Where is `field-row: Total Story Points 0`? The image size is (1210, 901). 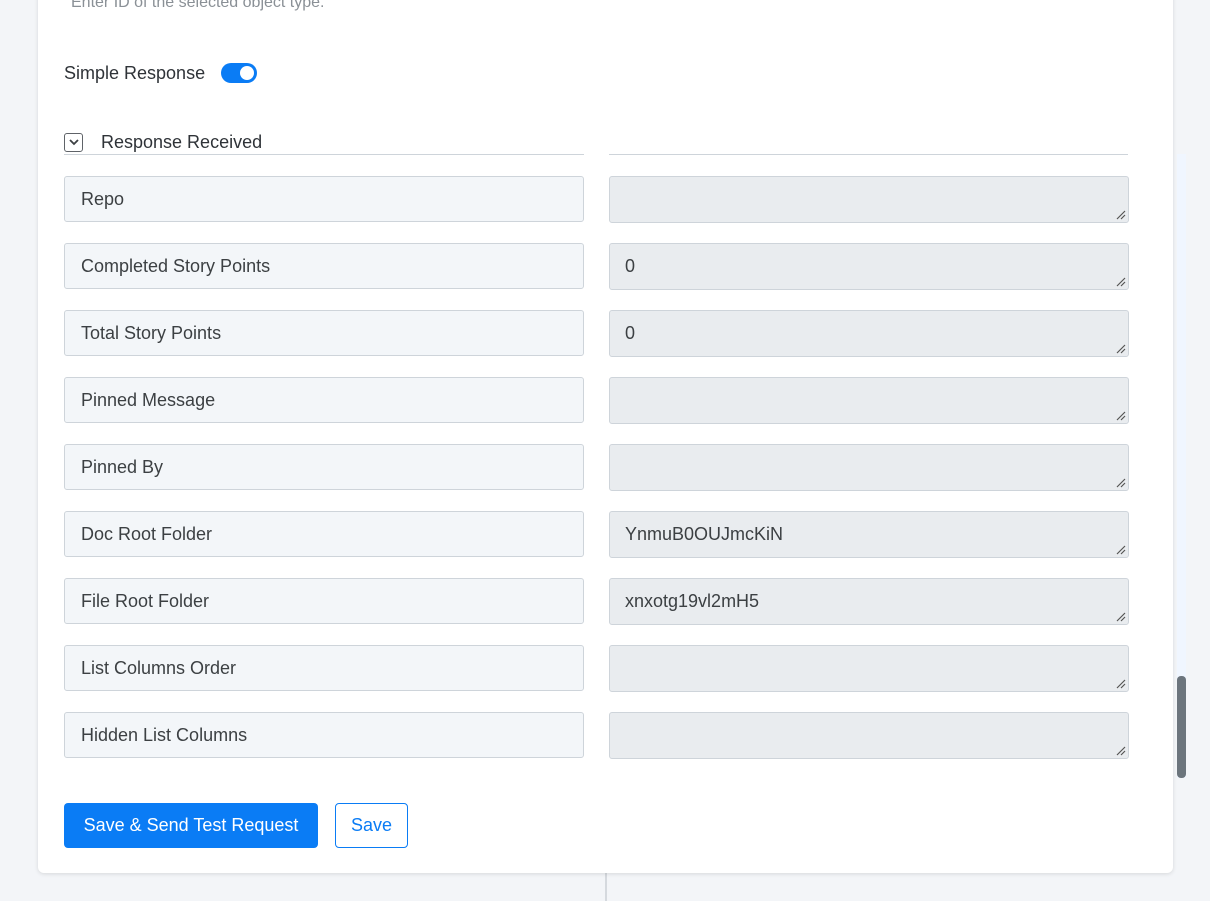
field-row: Total Story Points 0 is located at coordinates (596, 333).